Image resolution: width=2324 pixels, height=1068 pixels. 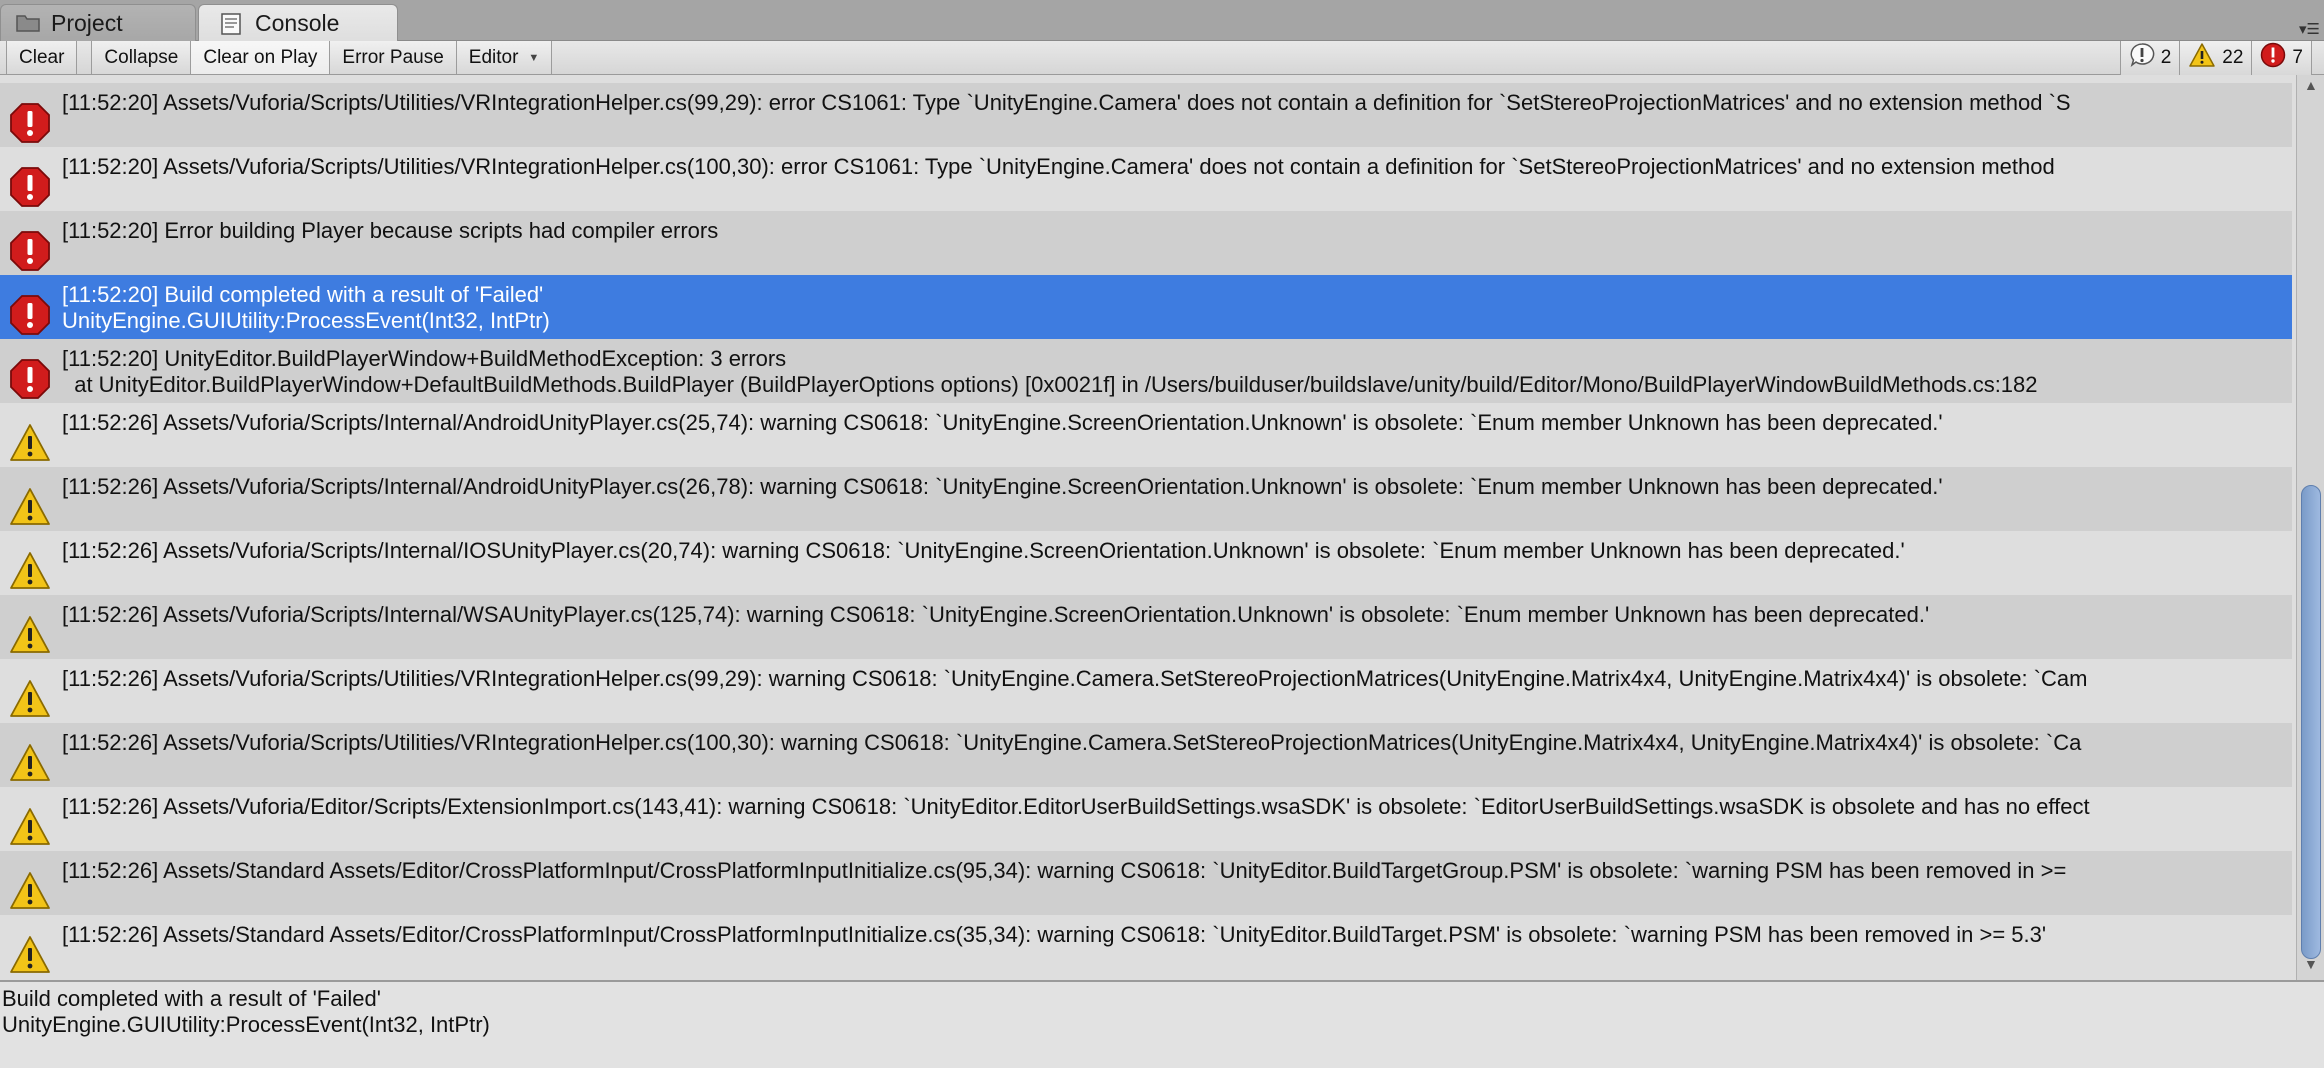 I want to click on tab-project-label: Project, so click(x=87, y=22).